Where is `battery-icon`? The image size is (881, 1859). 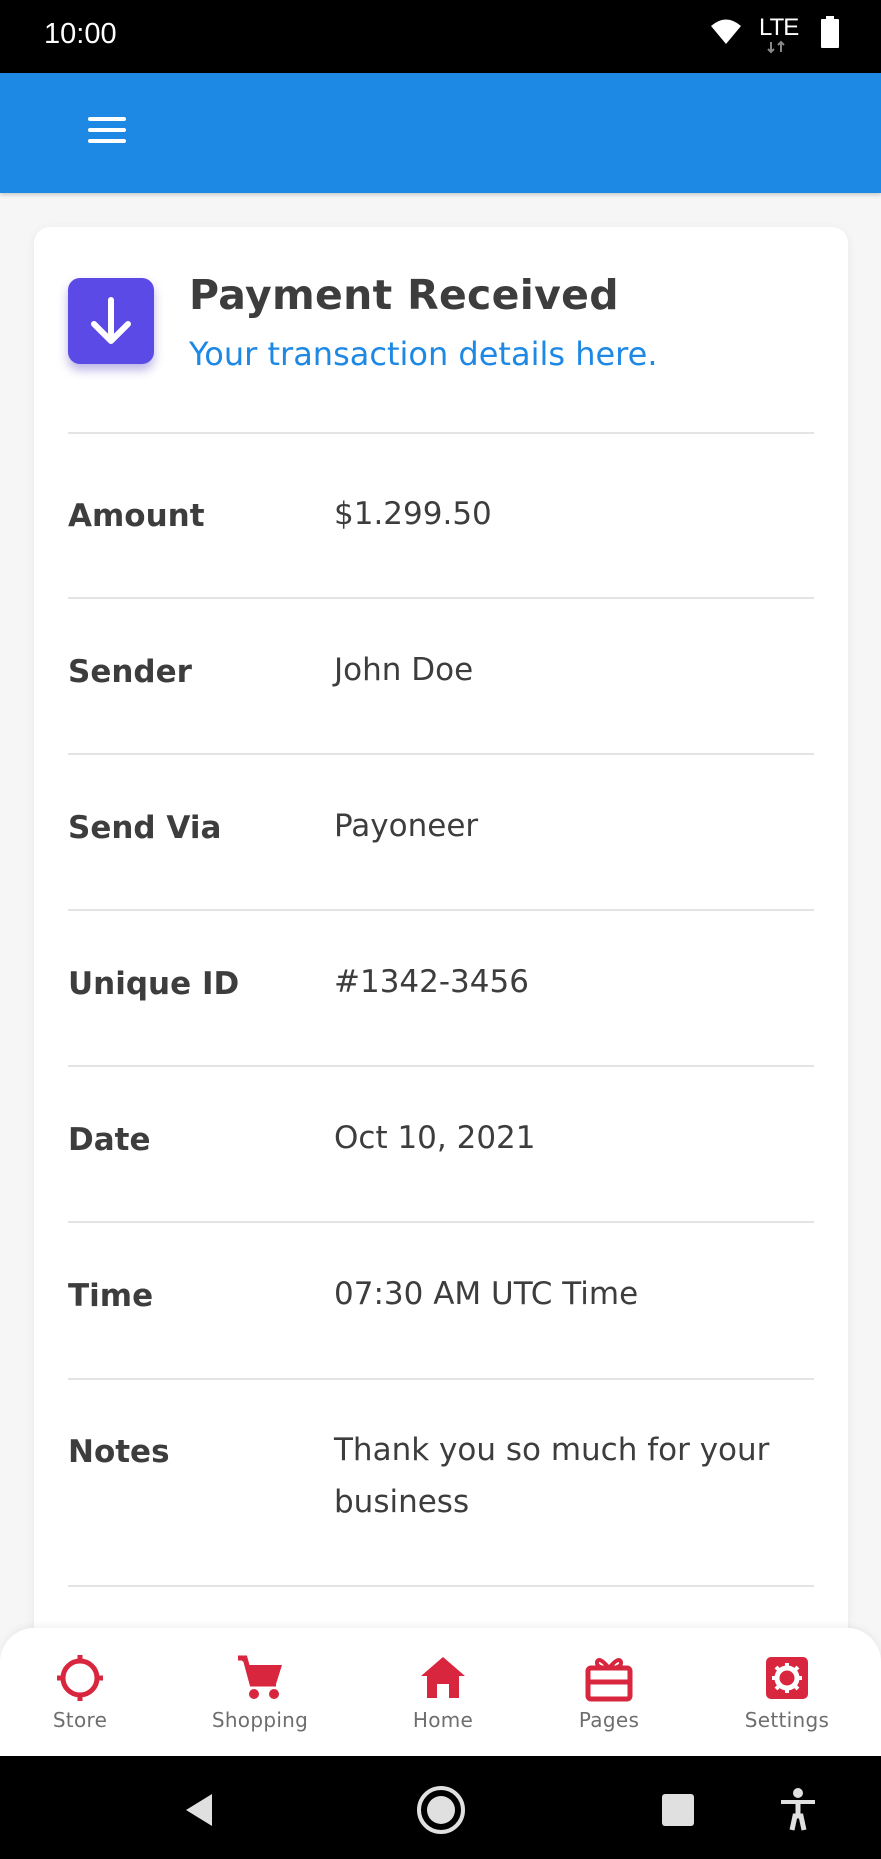 battery-icon is located at coordinates (830, 34).